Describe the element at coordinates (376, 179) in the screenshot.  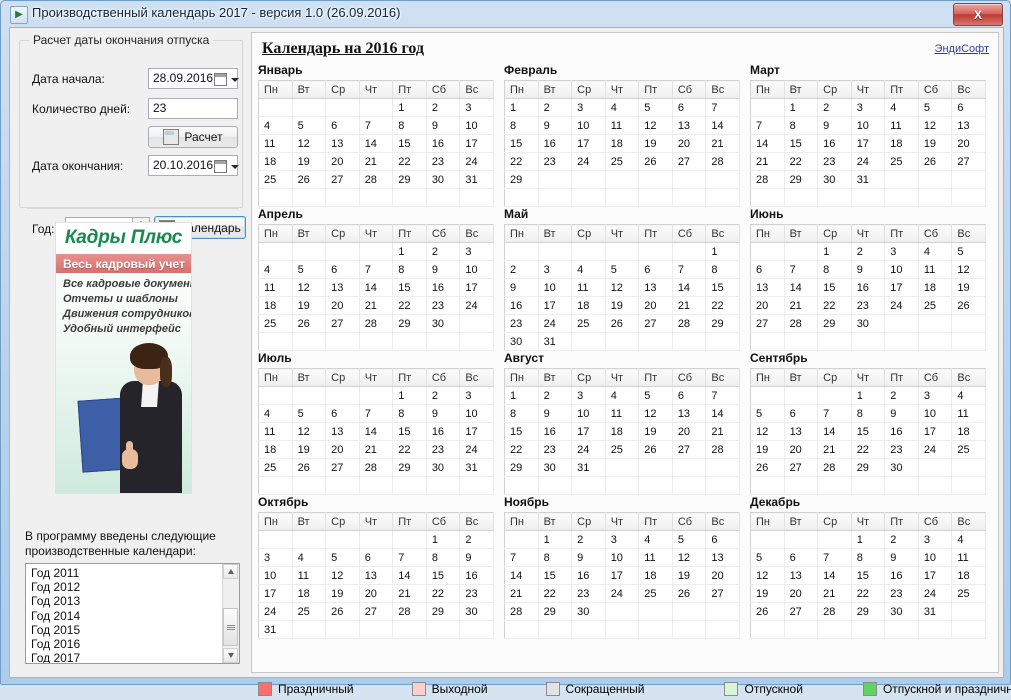
I see `day-cell: 28` at that location.